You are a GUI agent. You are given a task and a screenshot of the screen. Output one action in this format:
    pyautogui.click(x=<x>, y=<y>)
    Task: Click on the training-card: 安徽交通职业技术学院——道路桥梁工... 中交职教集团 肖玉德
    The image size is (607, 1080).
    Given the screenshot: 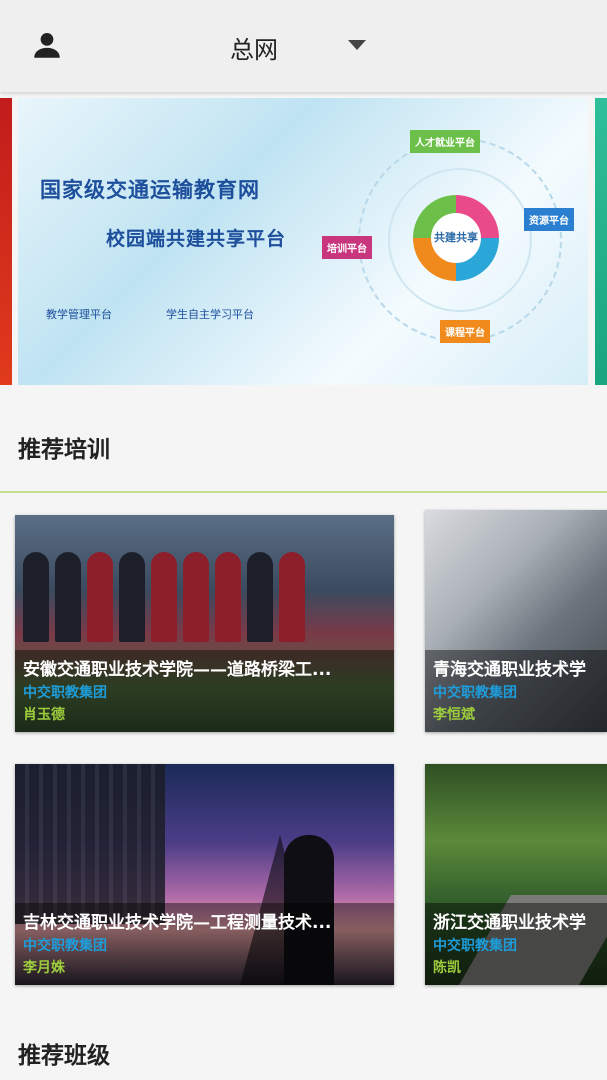 What is the action you would take?
    pyautogui.click(x=204, y=623)
    